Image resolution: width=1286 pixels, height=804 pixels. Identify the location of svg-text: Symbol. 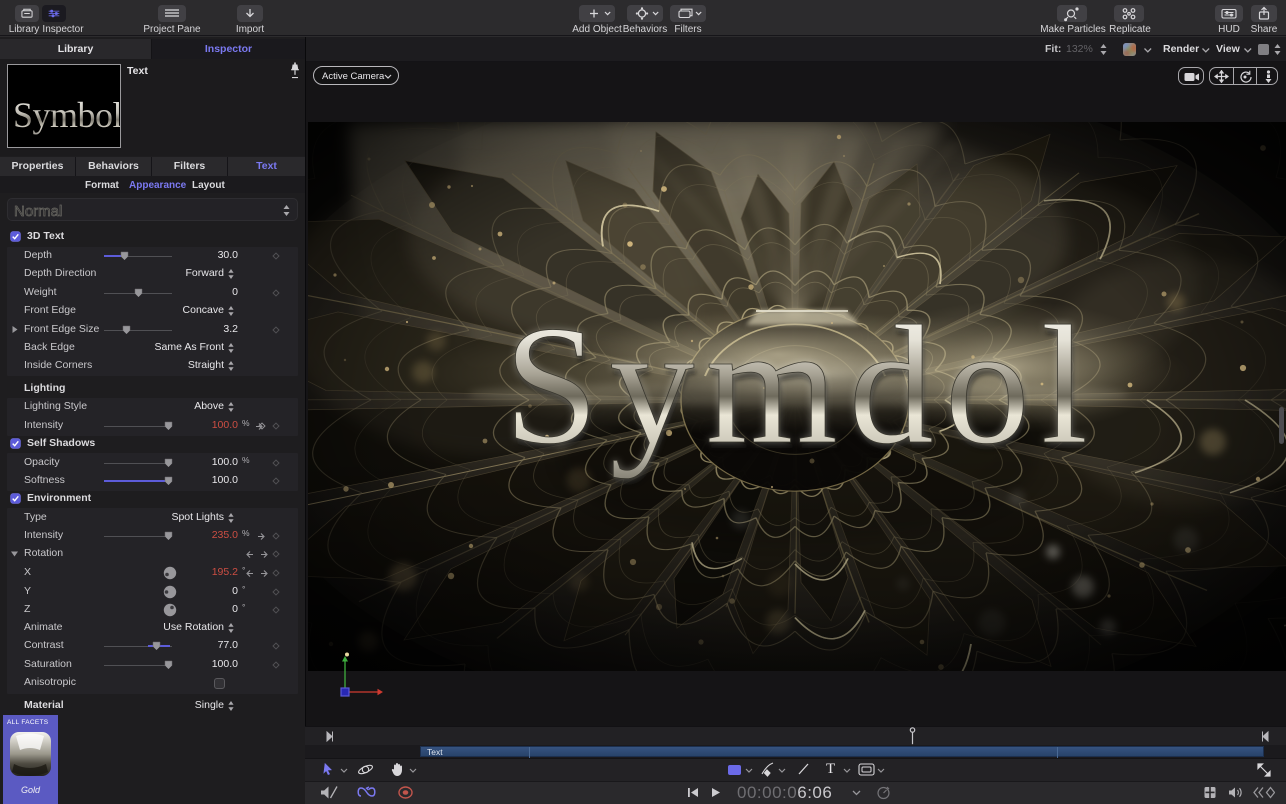
(66, 115).